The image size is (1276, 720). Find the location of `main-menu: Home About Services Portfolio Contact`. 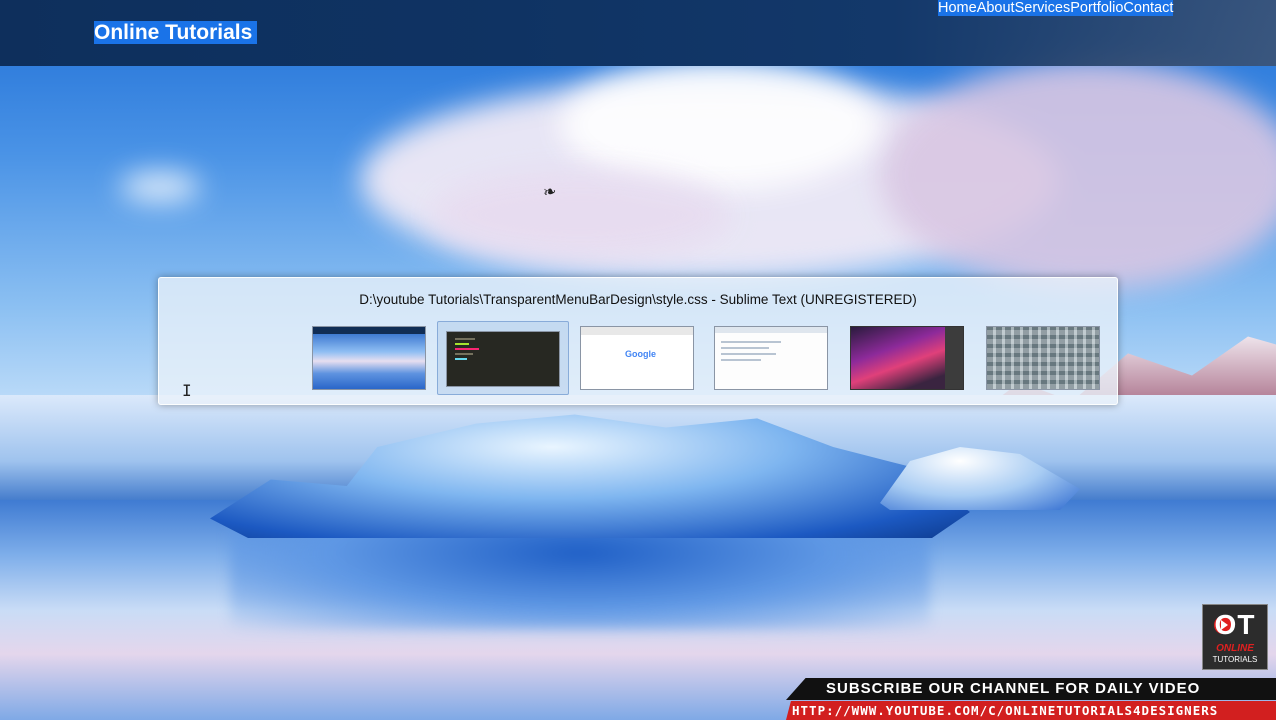

main-menu: Home About Services Portfolio Contact is located at coordinates (1056, 8).